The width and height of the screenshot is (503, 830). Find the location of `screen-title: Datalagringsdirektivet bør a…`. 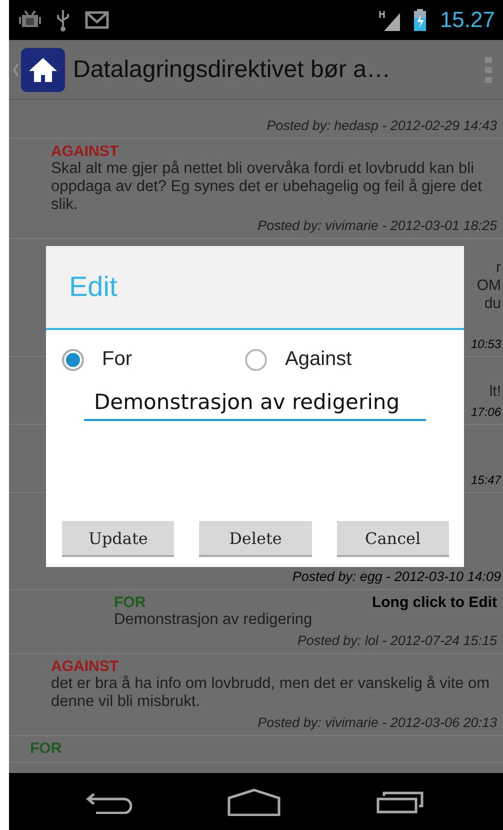

screen-title: Datalagringsdirektivet bør a… is located at coordinates (232, 70).